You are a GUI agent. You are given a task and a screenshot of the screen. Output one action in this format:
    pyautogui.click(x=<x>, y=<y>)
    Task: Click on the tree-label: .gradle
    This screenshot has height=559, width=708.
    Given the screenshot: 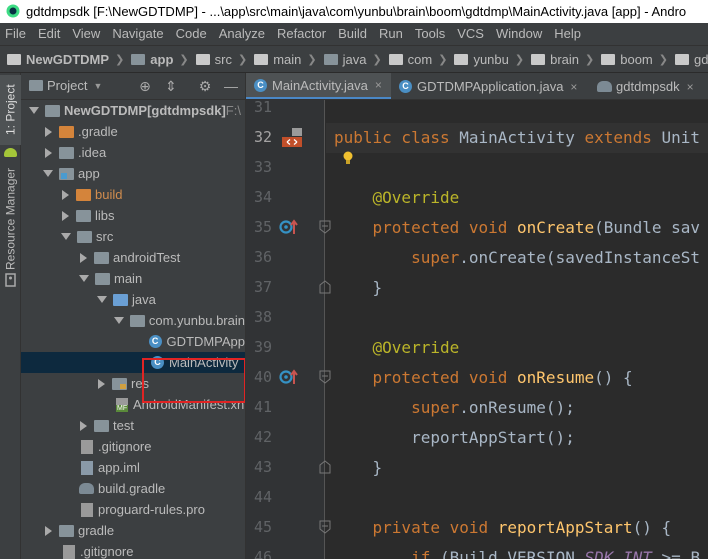 What is the action you would take?
    pyautogui.click(x=98, y=131)
    